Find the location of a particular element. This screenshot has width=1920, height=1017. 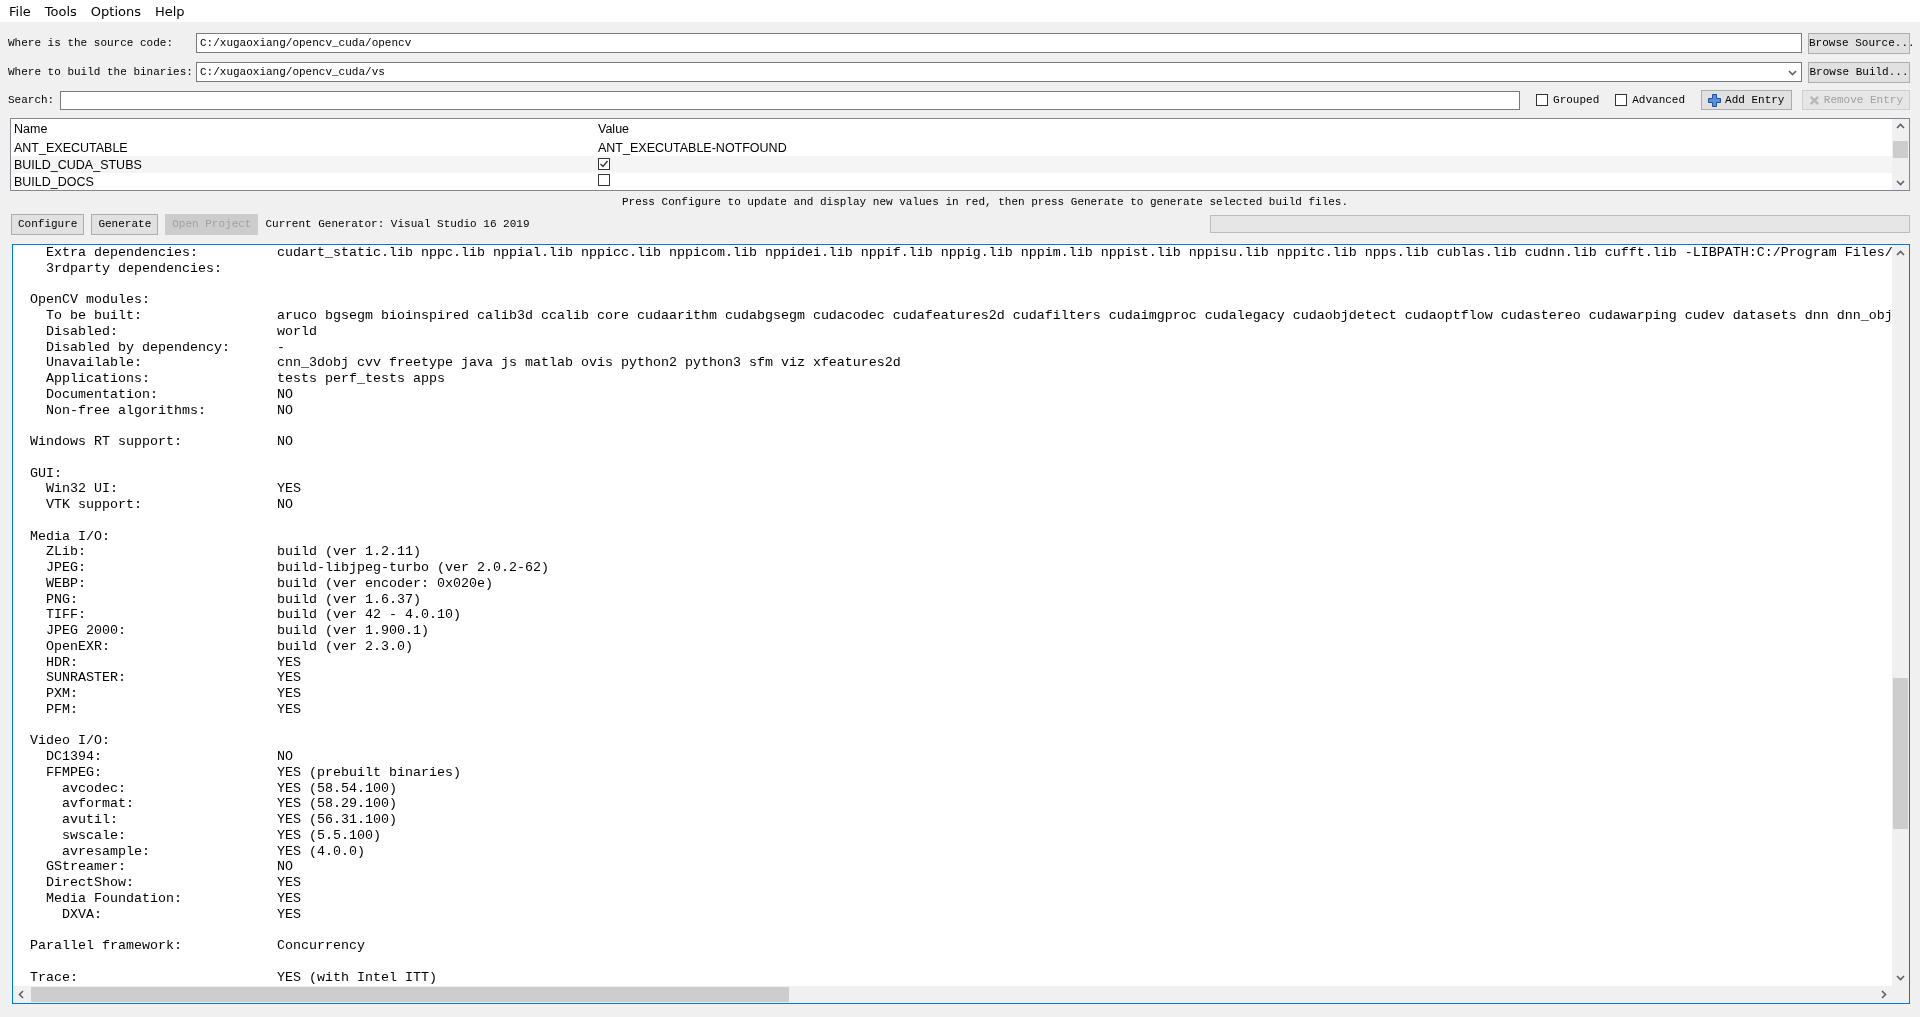

log-value: build (ver 42 - 4.0.10) is located at coordinates (369, 615).